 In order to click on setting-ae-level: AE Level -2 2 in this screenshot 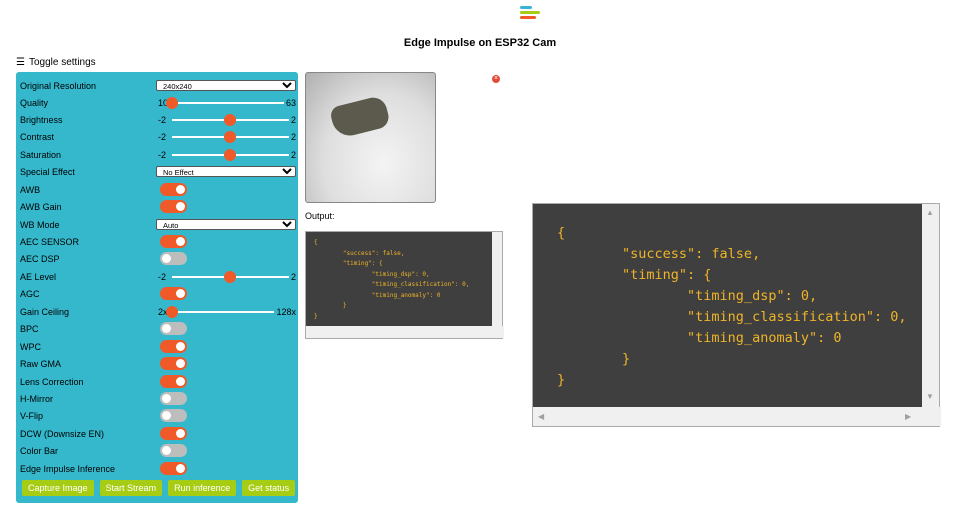, I will do `click(158, 276)`.